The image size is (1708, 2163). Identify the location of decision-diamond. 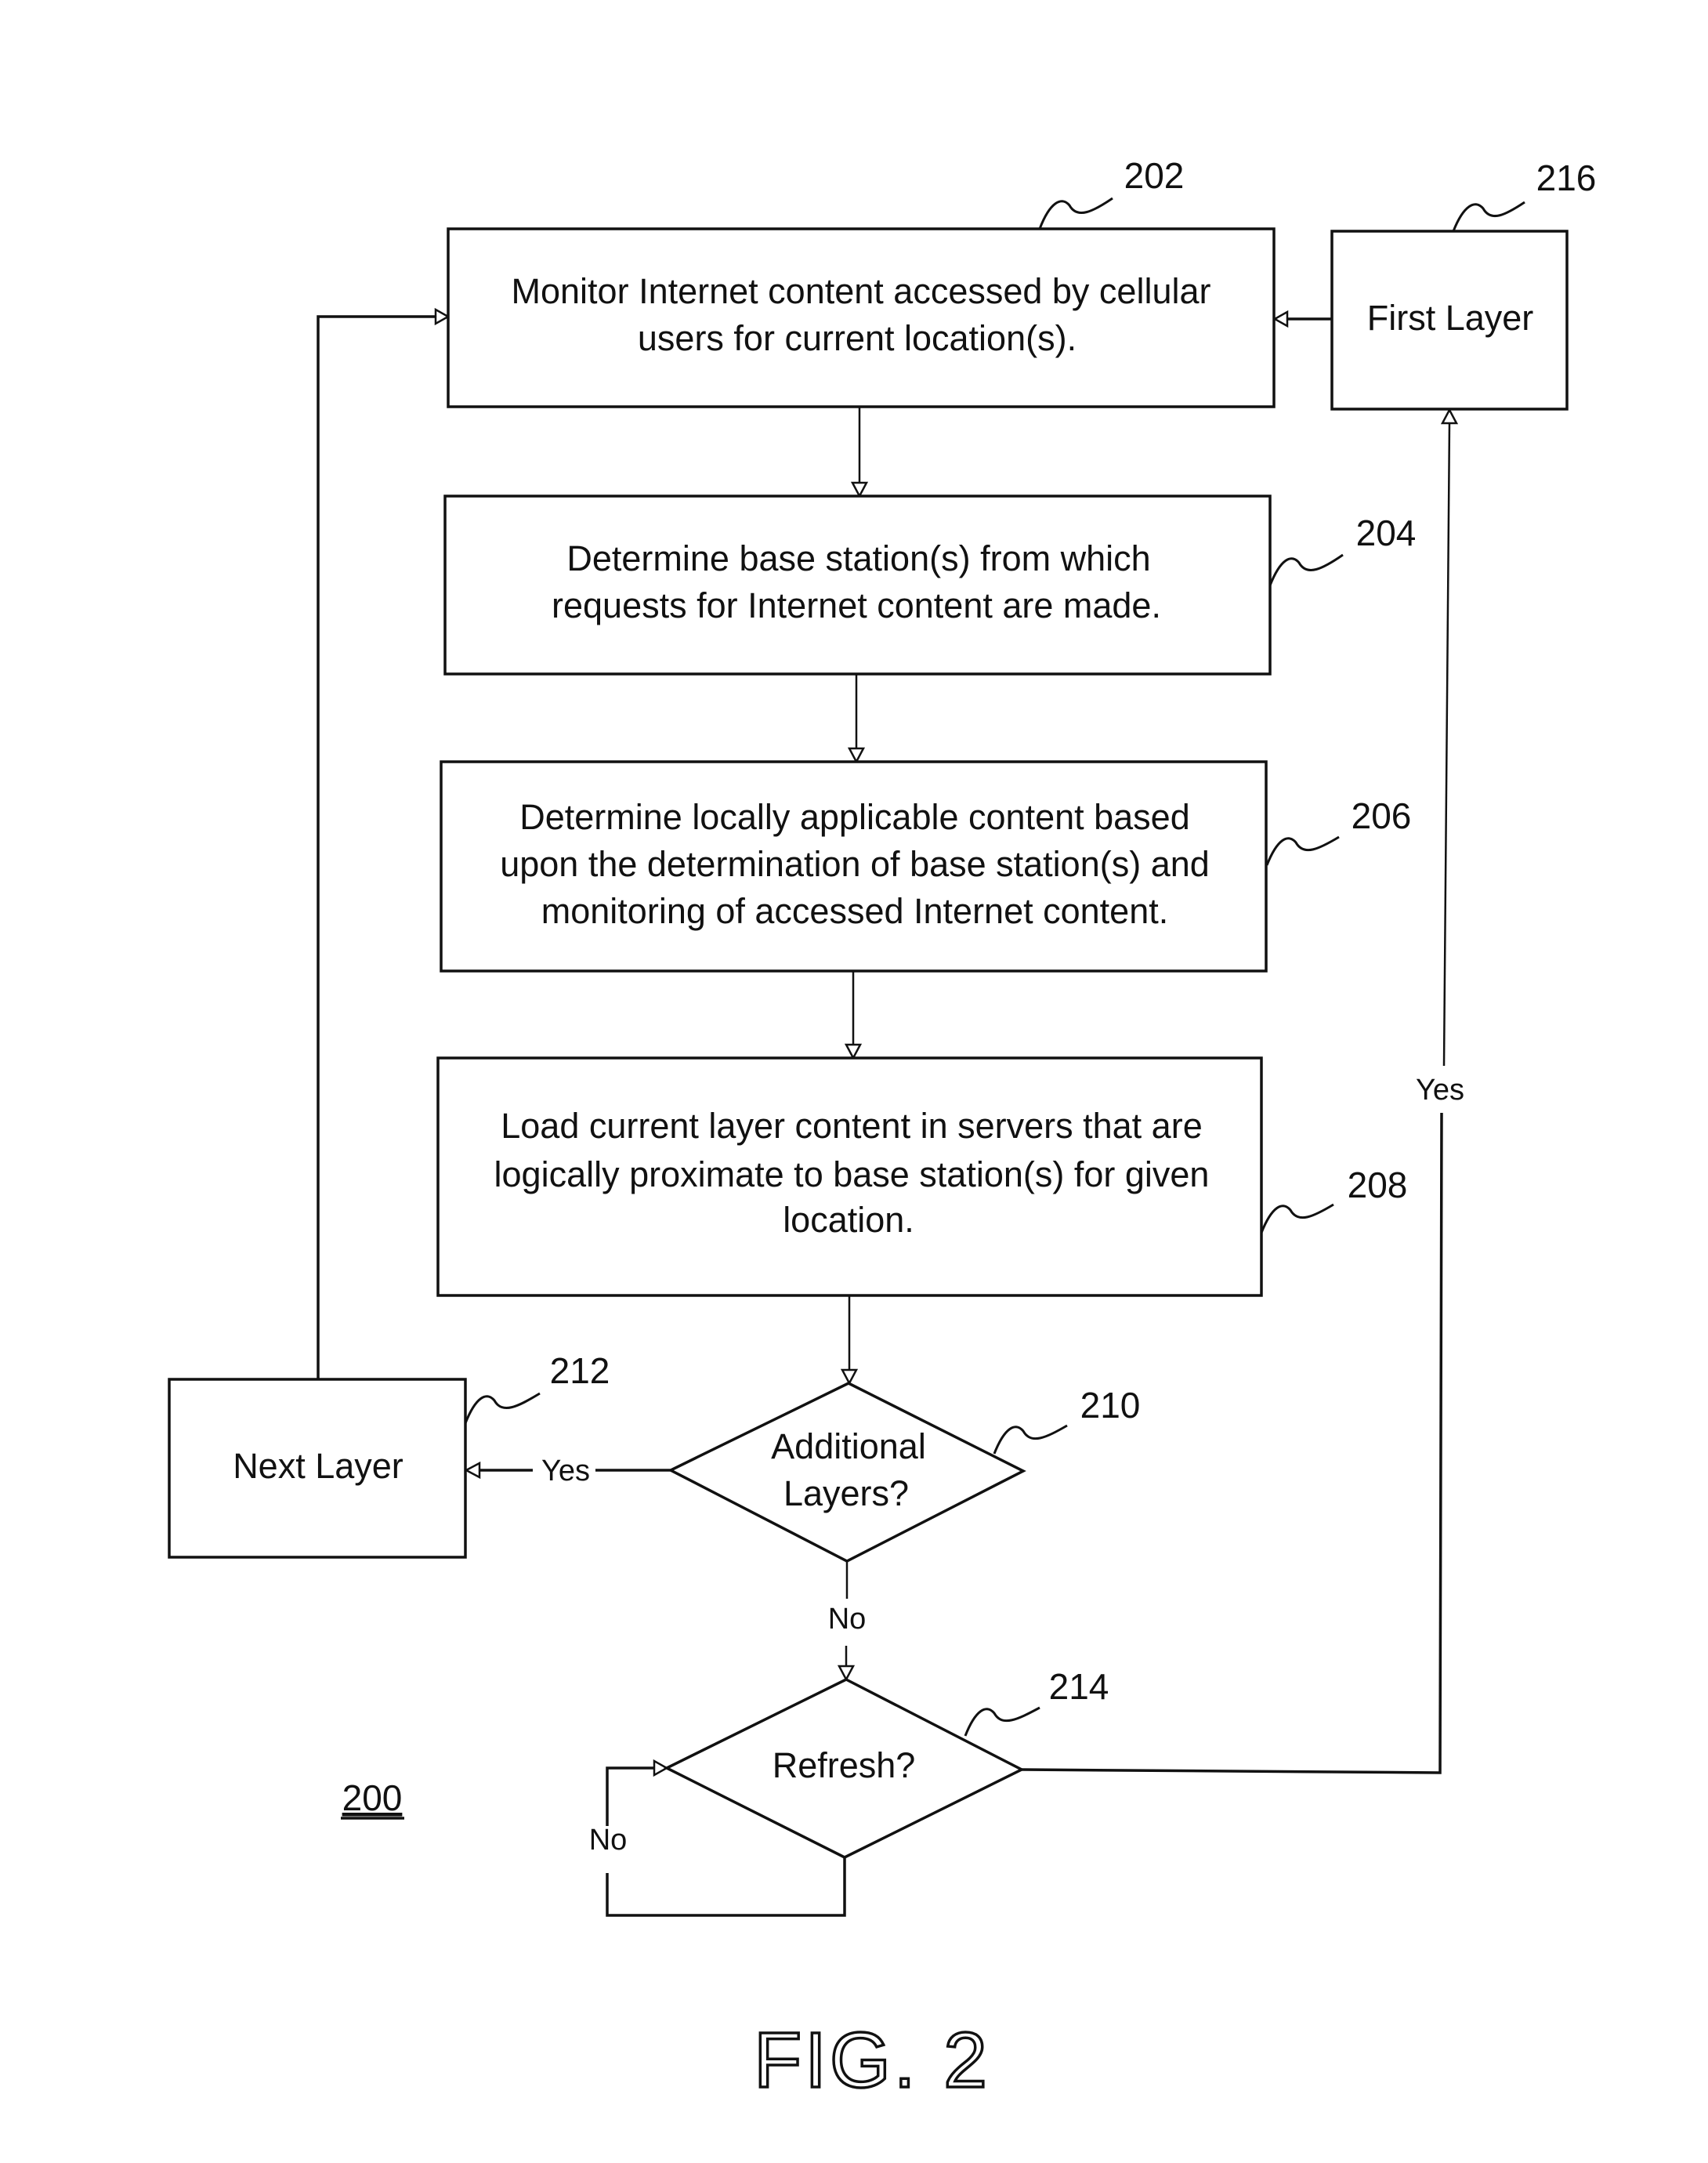
(847, 1472).